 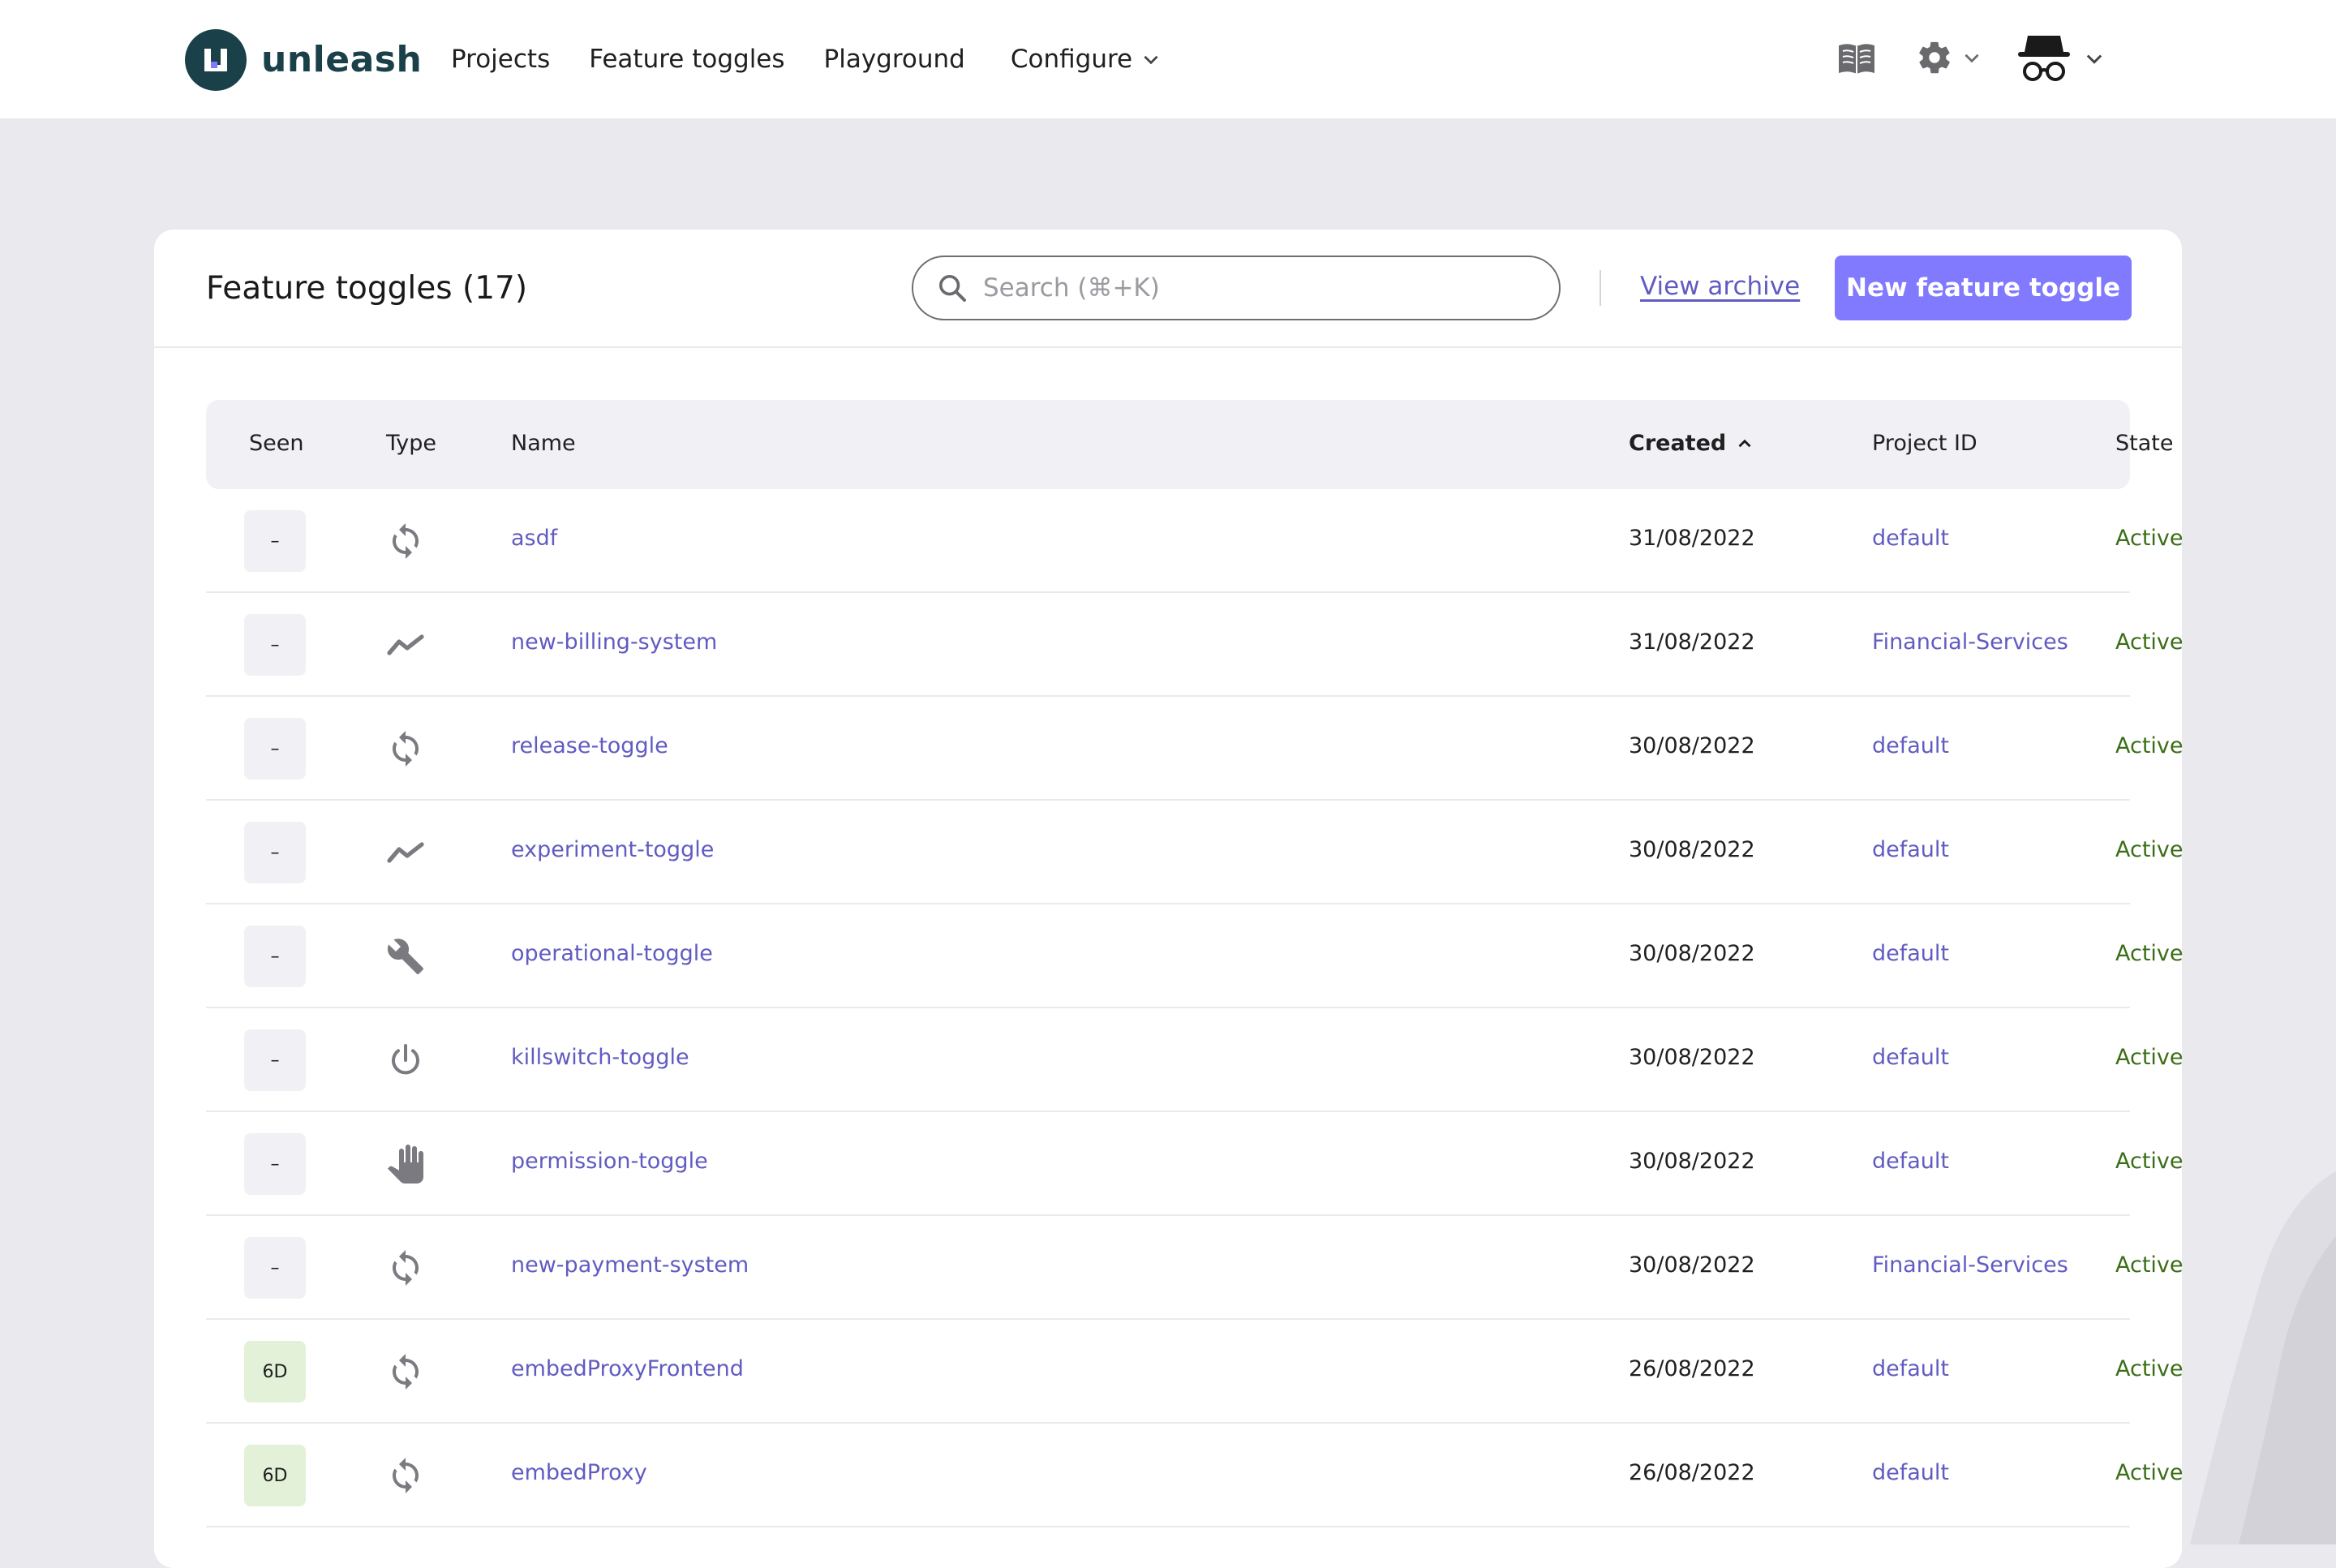 What do you see at coordinates (1168, 1475) in the screenshot?
I see `table-row: 6D embedProxy26/08/2022defaultActive` at bounding box center [1168, 1475].